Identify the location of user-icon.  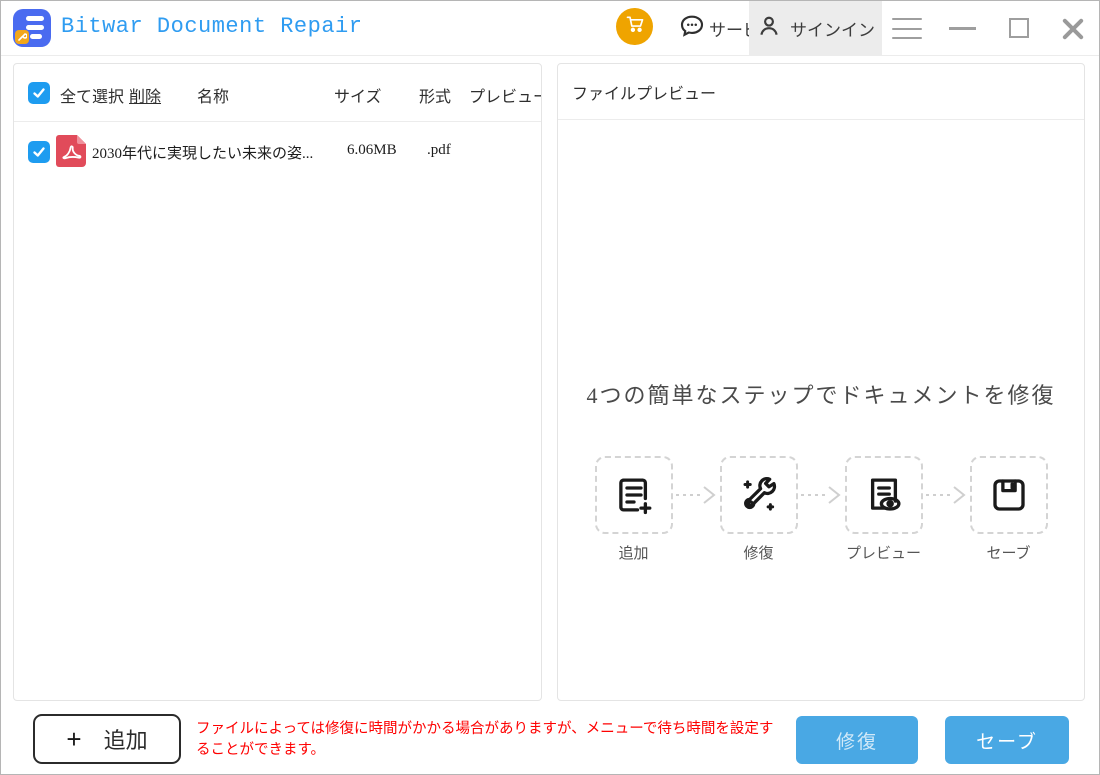
(769, 28).